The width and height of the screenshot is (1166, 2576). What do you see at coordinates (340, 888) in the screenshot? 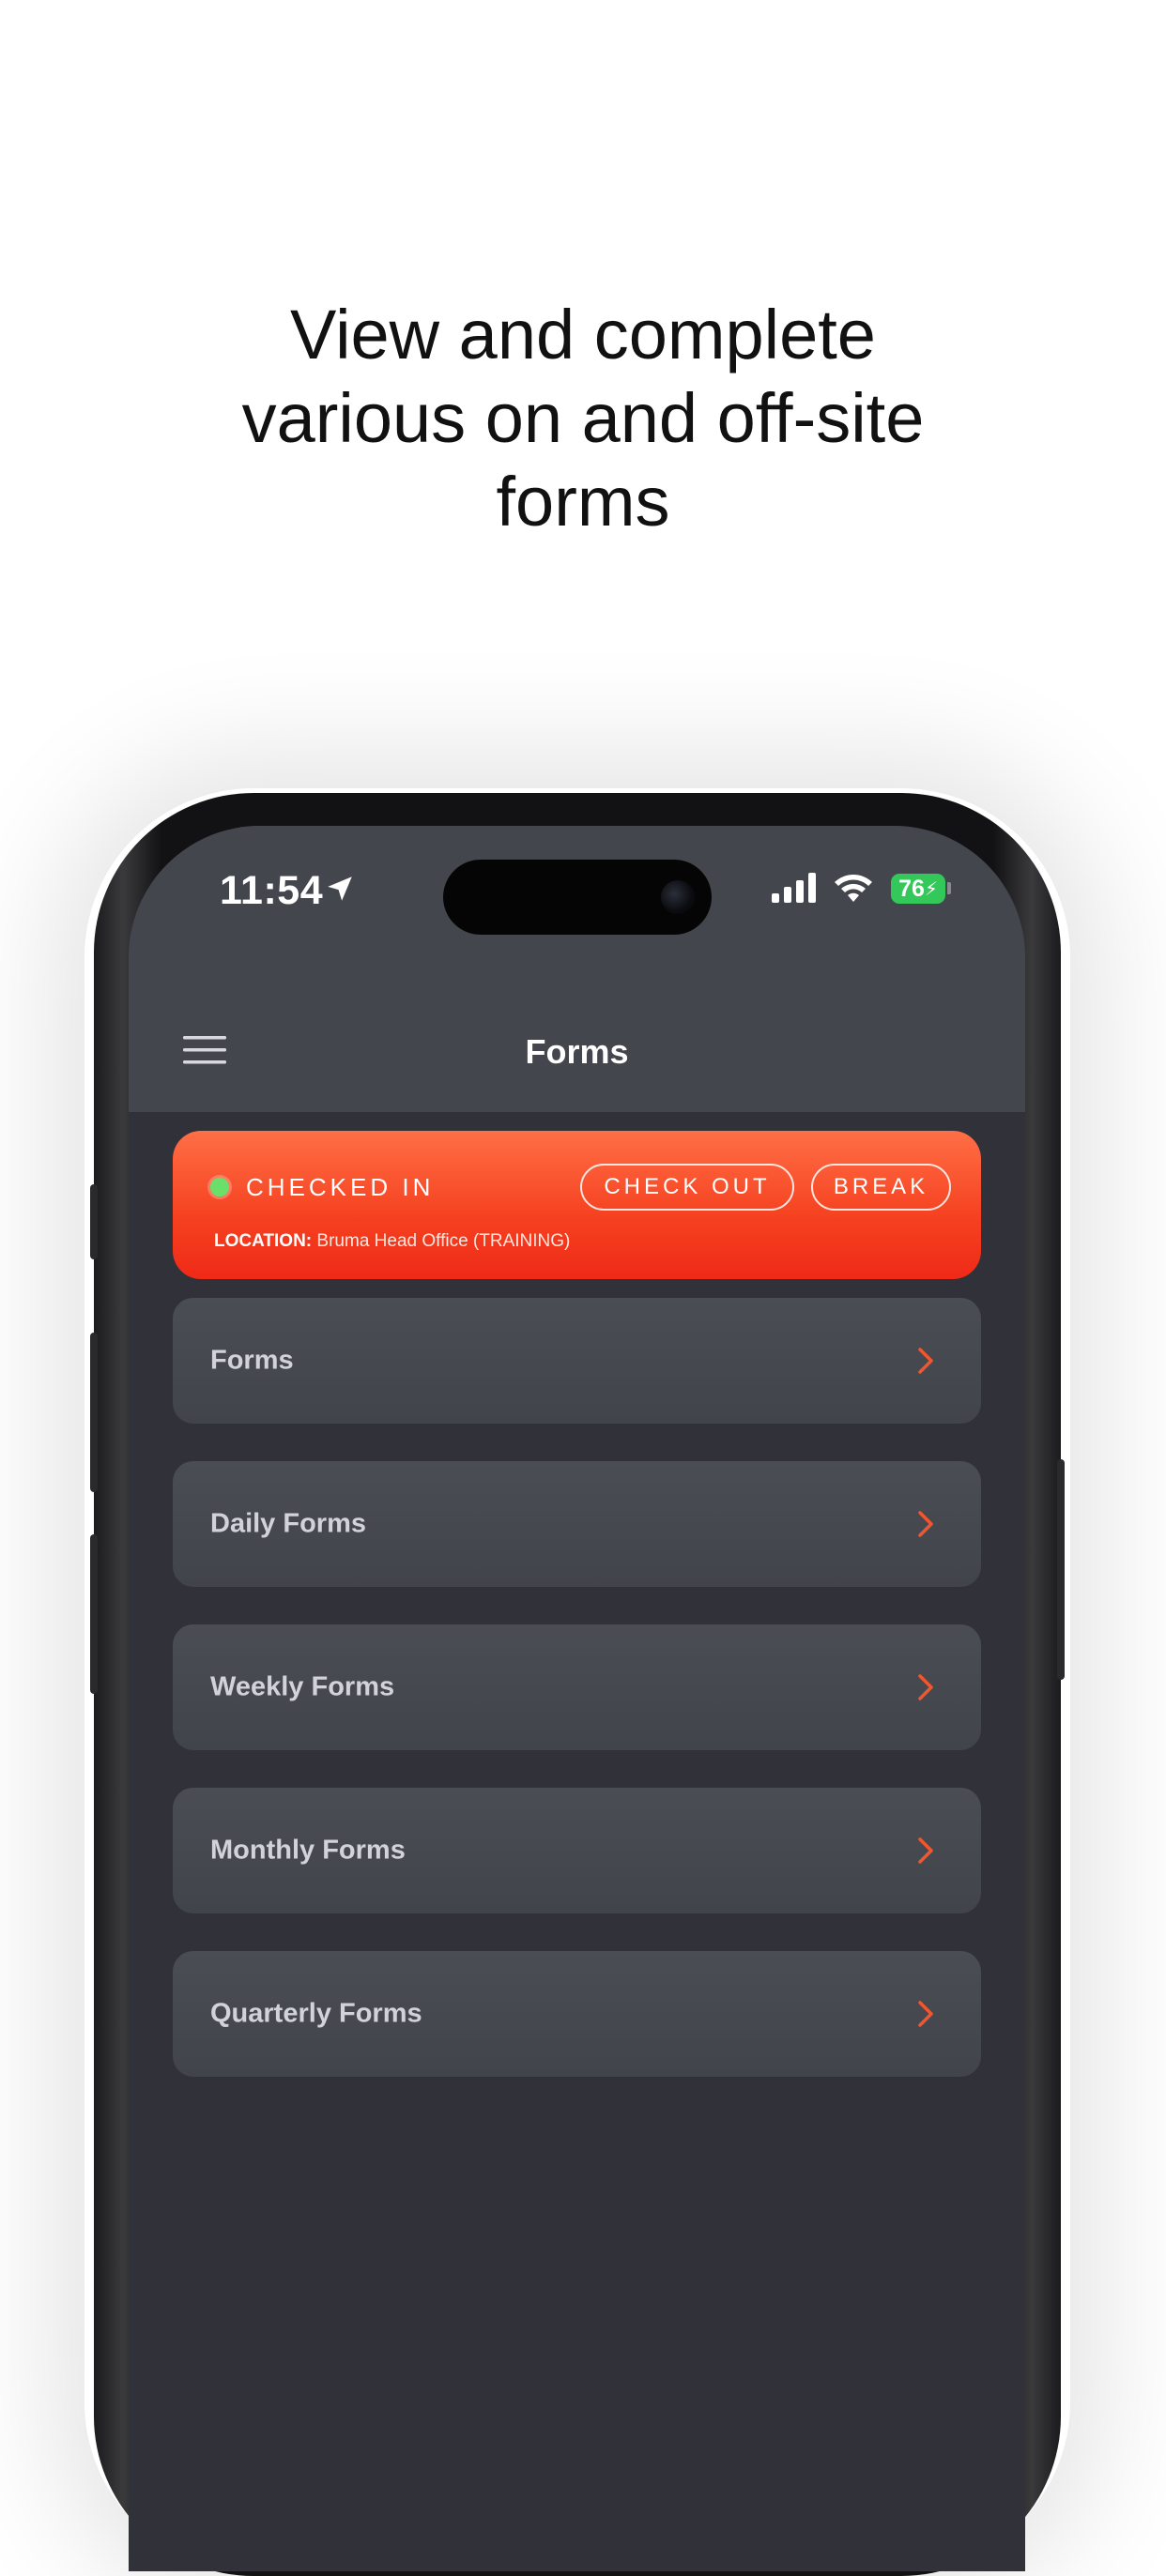
I see `location-arrow-icon` at bounding box center [340, 888].